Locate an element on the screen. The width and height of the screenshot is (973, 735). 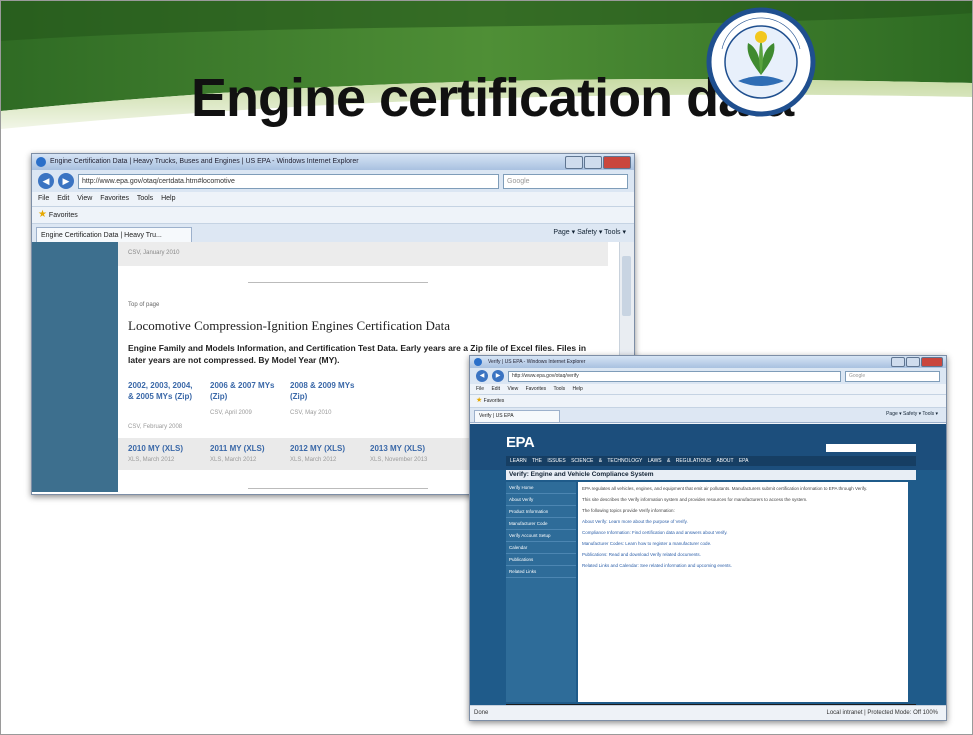
left-nav-item: Related Links is located at coordinates (541, 572).